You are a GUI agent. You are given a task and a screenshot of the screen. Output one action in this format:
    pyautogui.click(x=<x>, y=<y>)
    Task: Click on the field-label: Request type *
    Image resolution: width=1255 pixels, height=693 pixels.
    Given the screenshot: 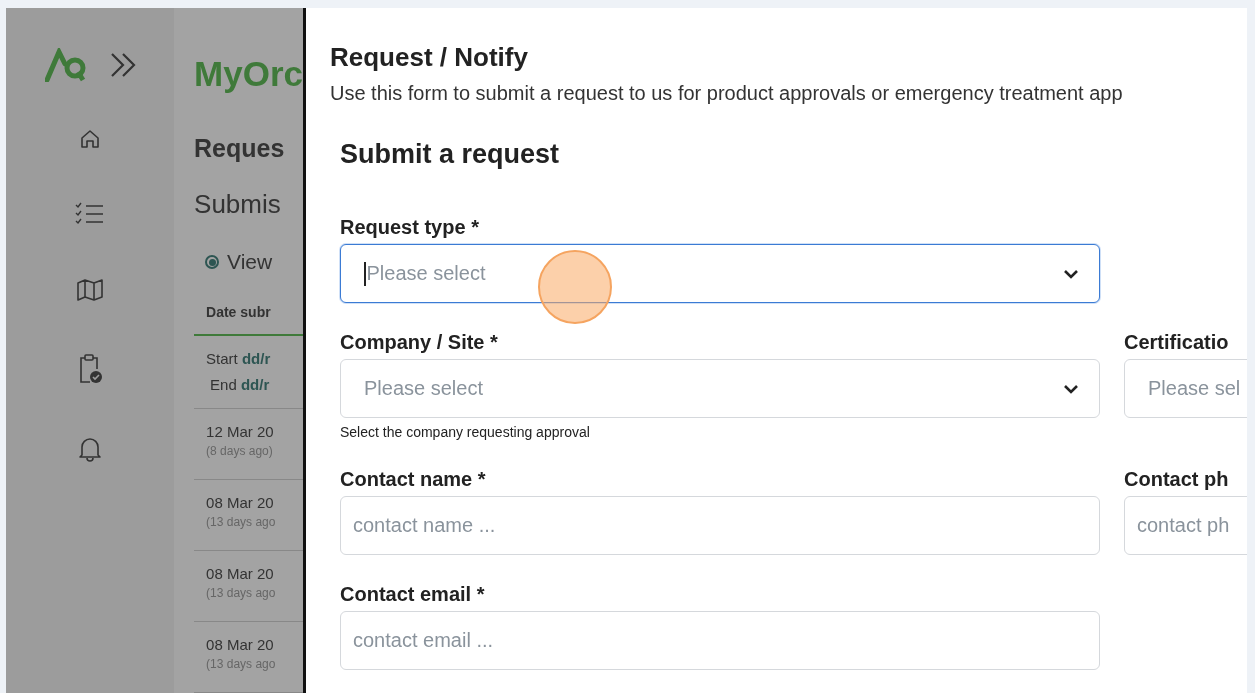 What is the action you would take?
    pyautogui.click(x=410, y=227)
    